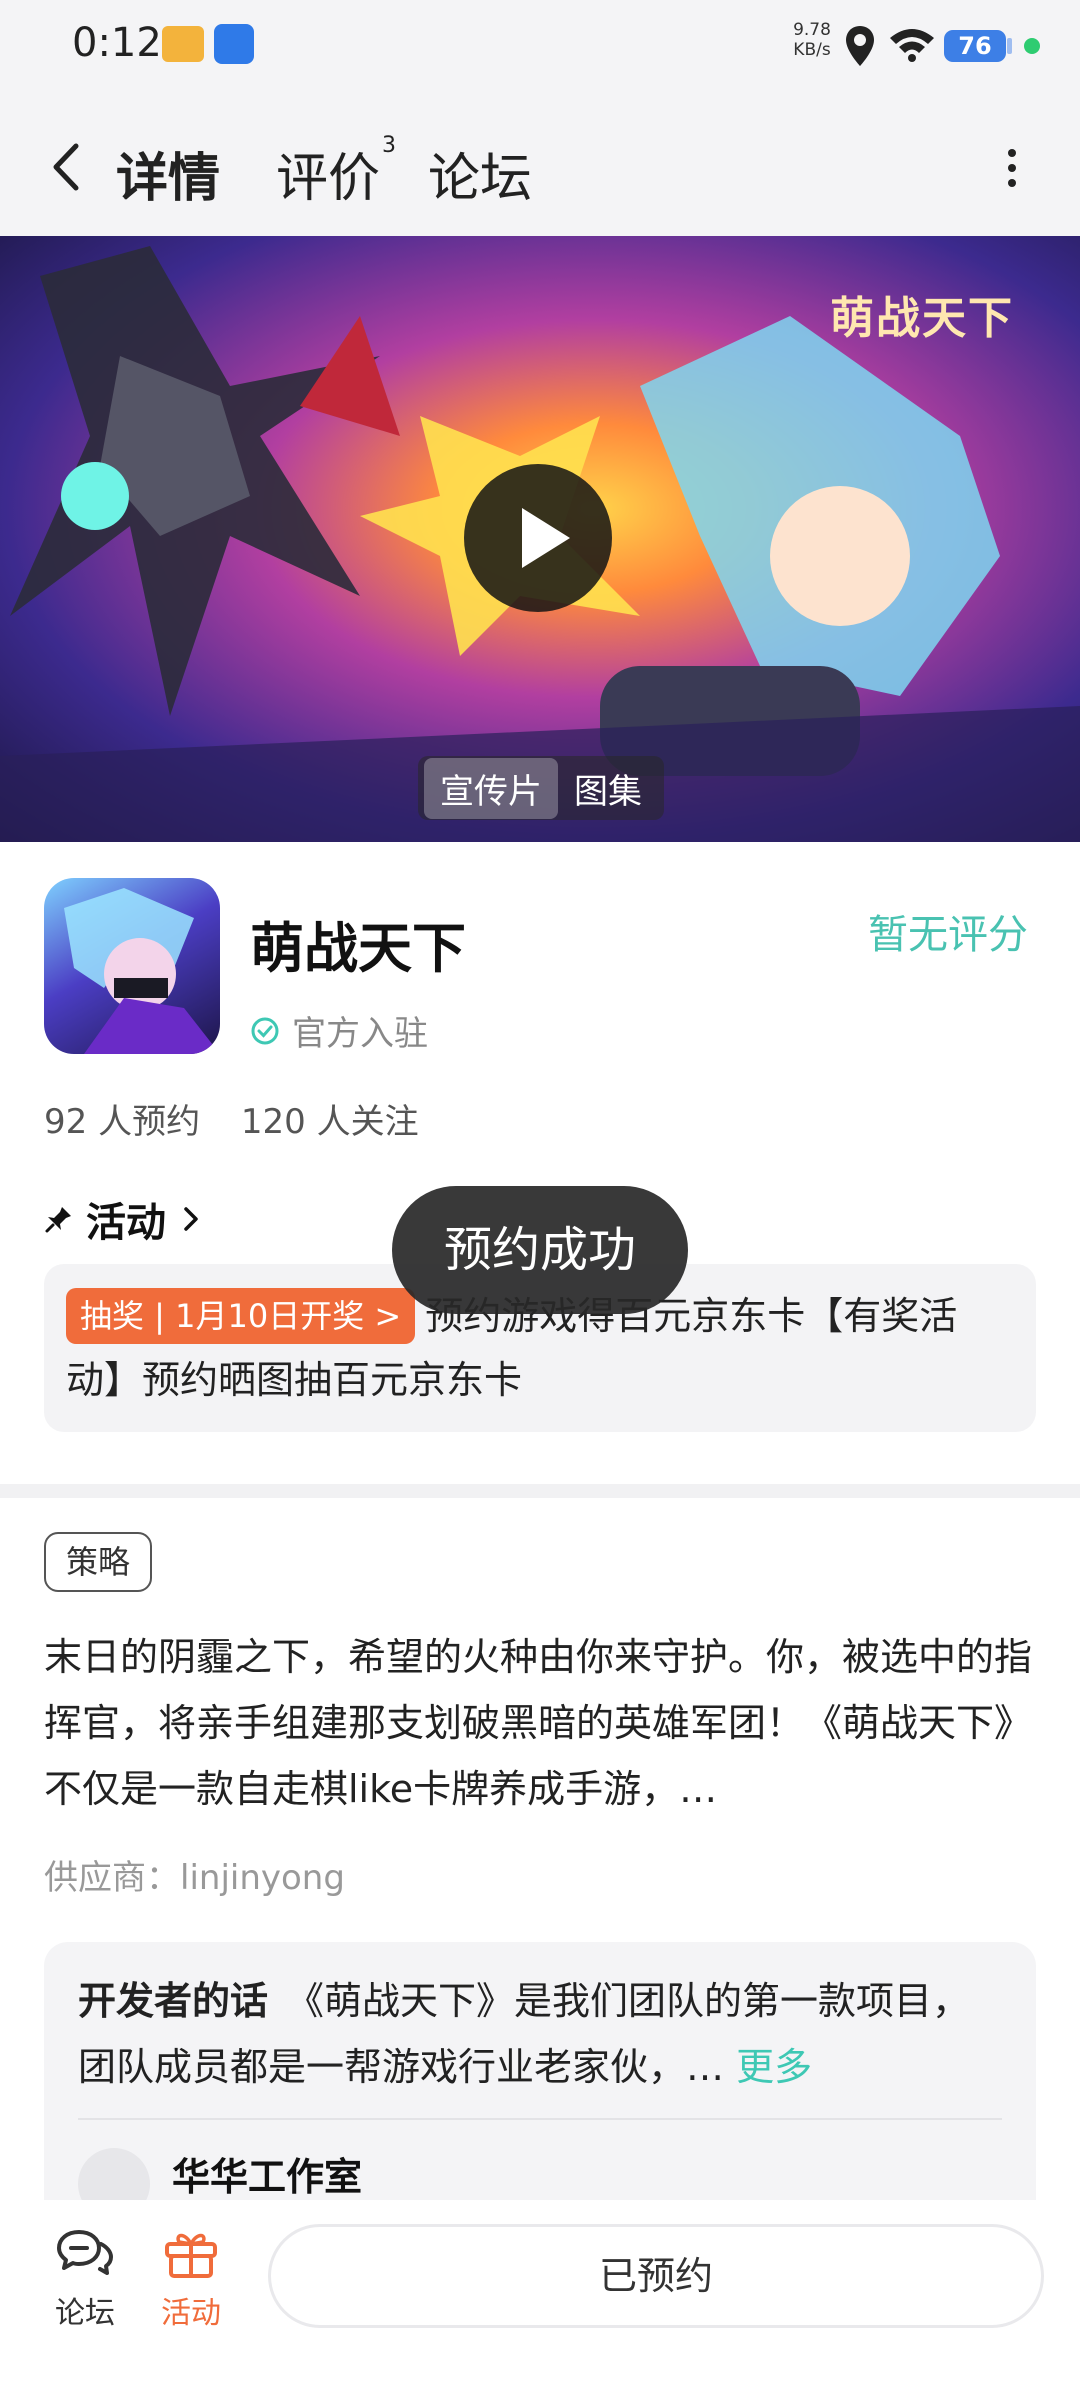  Describe the element at coordinates (540, 1250) in the screenshot. I see `reservation-success-toast: 预约成功` at that location.